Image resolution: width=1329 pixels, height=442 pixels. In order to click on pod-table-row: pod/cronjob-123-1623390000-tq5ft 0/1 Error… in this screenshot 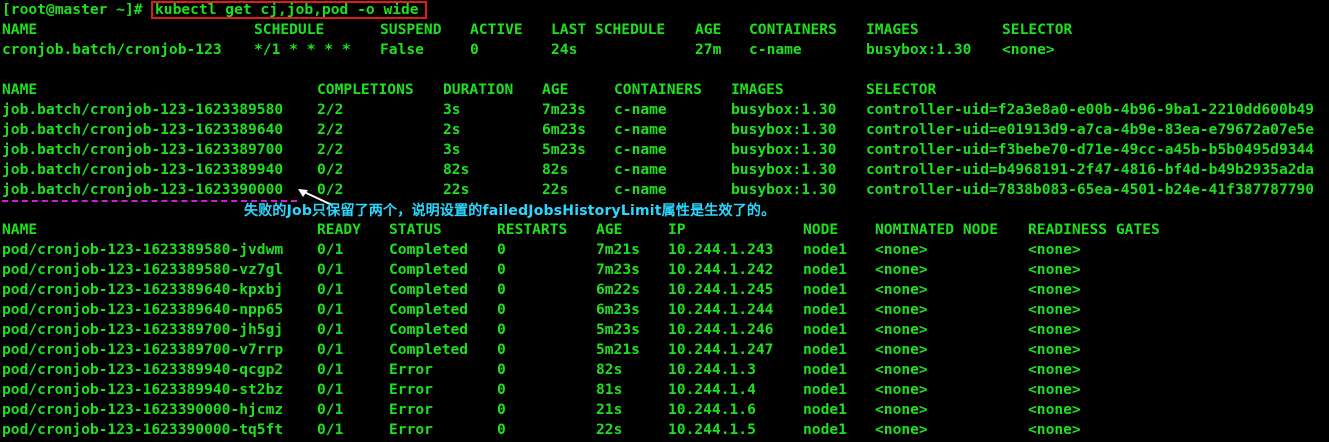, I will do `click(664, 430)`.